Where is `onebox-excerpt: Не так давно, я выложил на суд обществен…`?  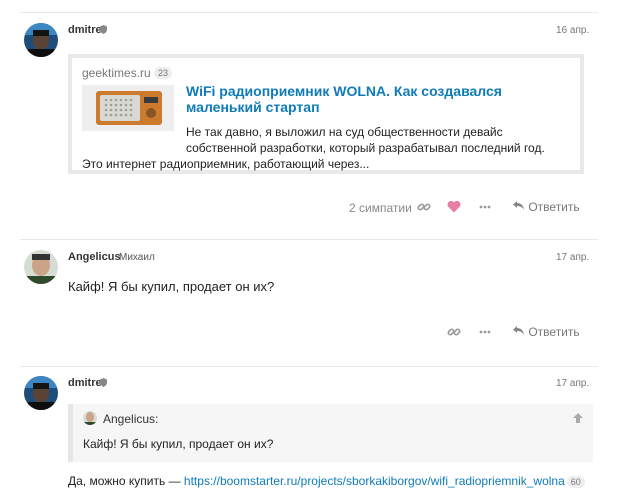 onebox-excerpt: Не так давно, я выложил на суд обществен… is located at coordinates (365, 140).